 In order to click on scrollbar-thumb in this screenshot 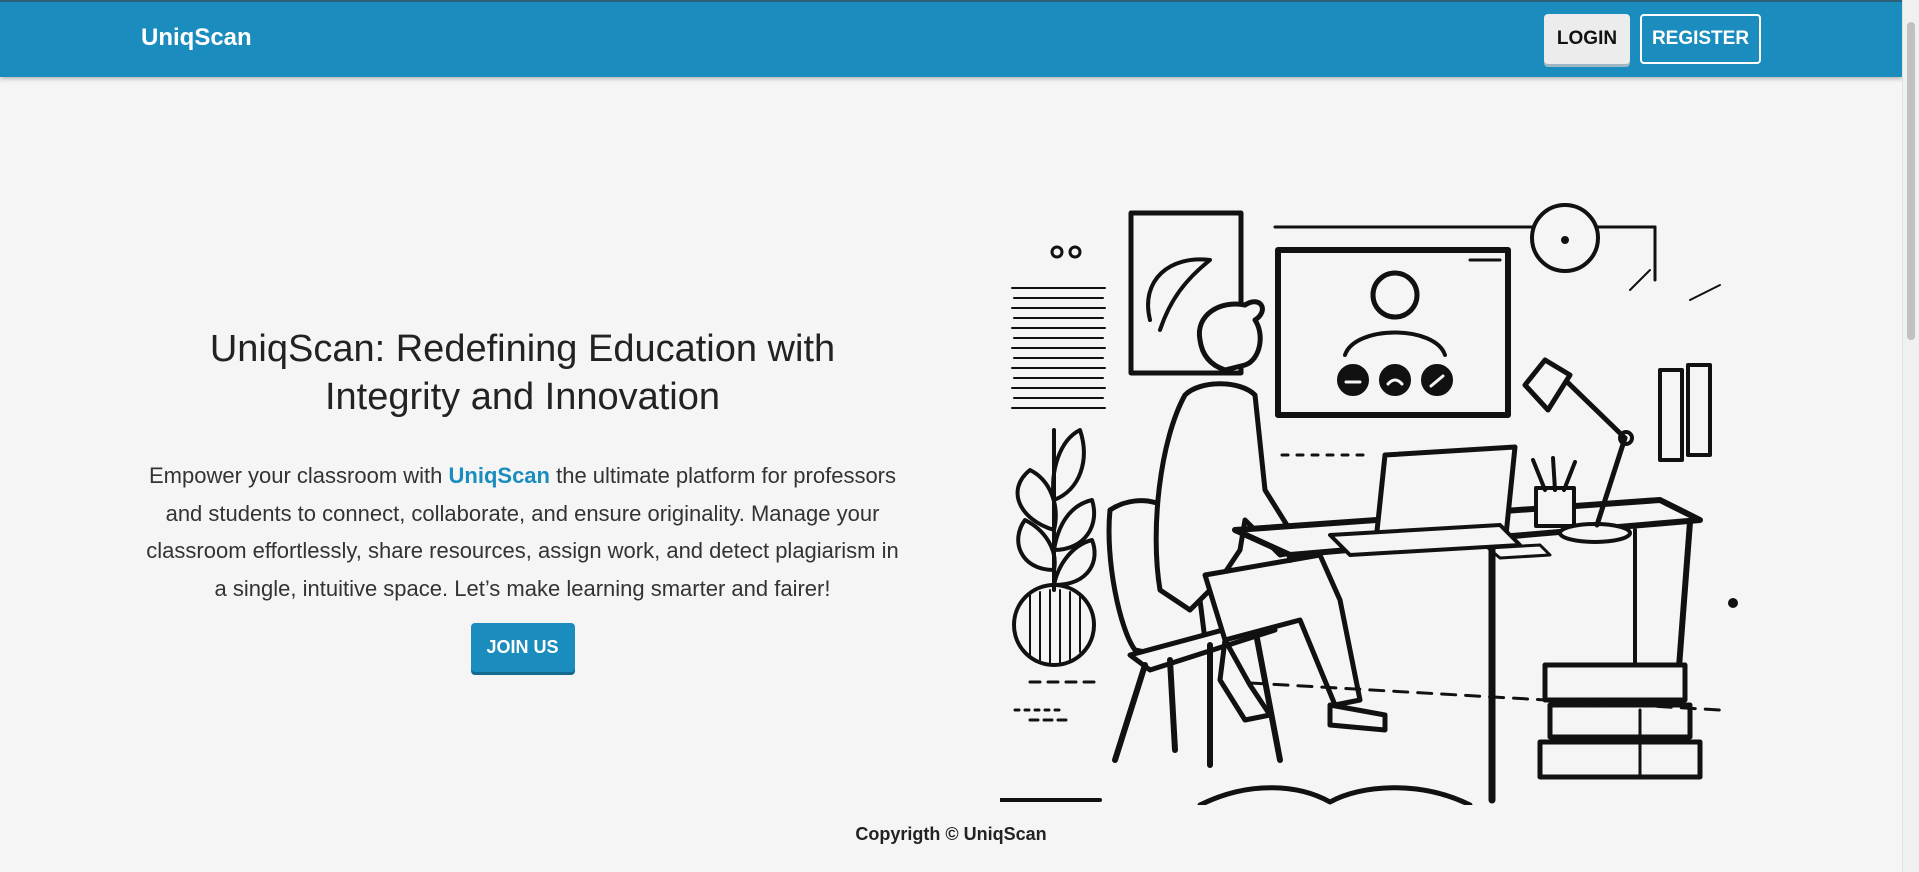, I will do `click(1911, 181)`.